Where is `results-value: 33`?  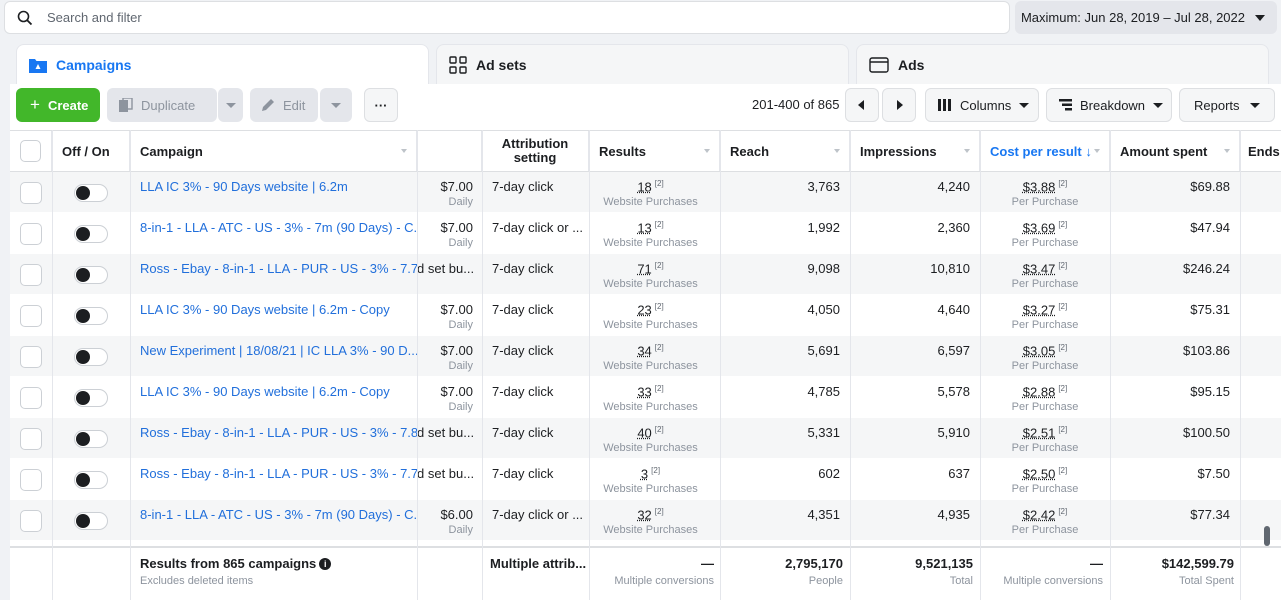 results-value: 33 is located at coordinates (644, 391).